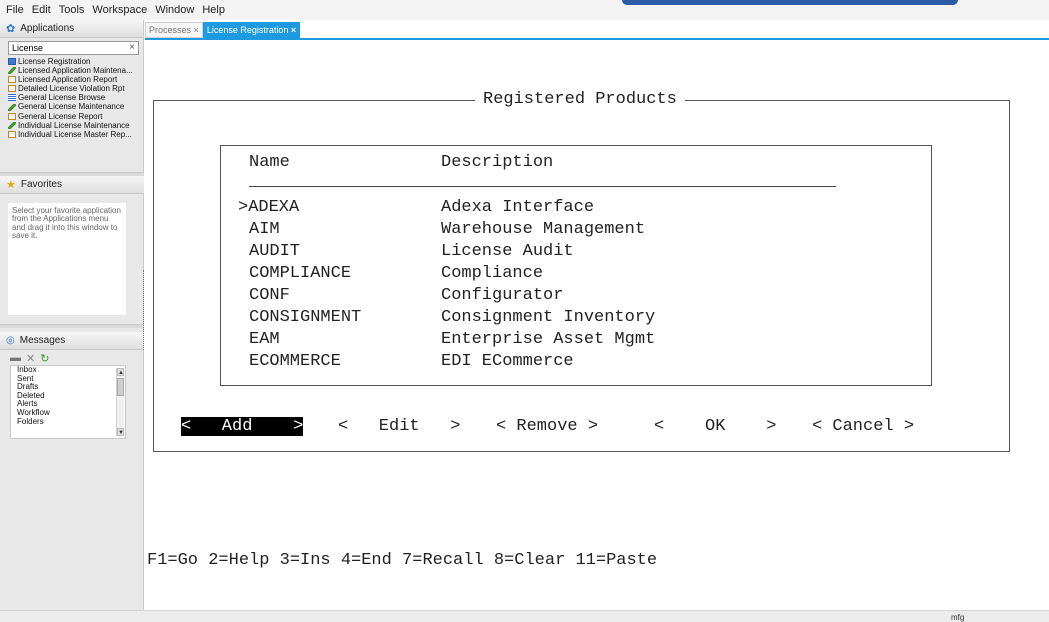  What do you see at coordinates (15, 358) in the screenshot?
I see `folder-icon: ▬` at bounding box center [15, 358].